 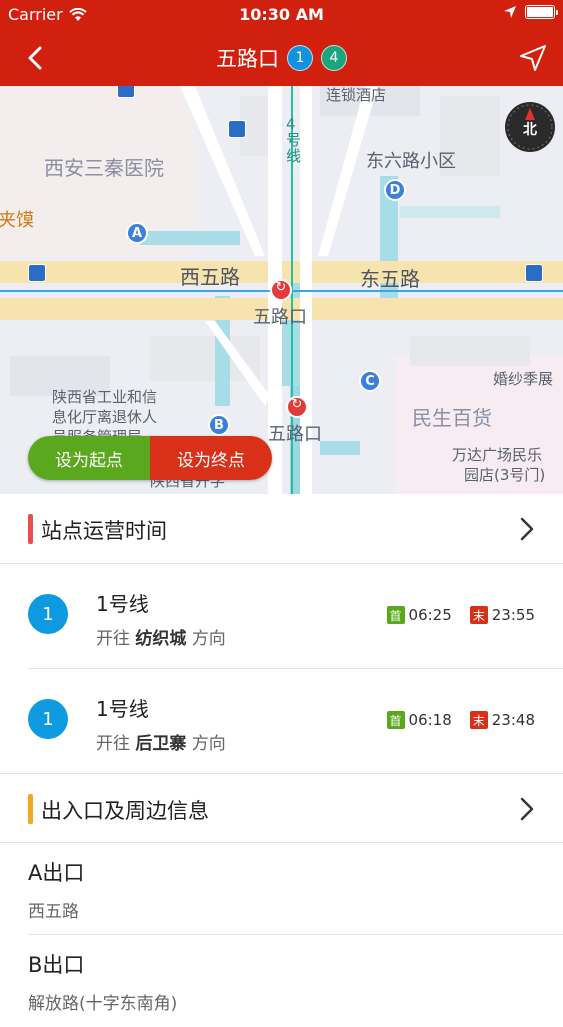 What do you see at coordinates (497, 455) in the screenshot?
I see `map-label-wanda-1: 万达广场民乐` at bounding box center [497, 455].